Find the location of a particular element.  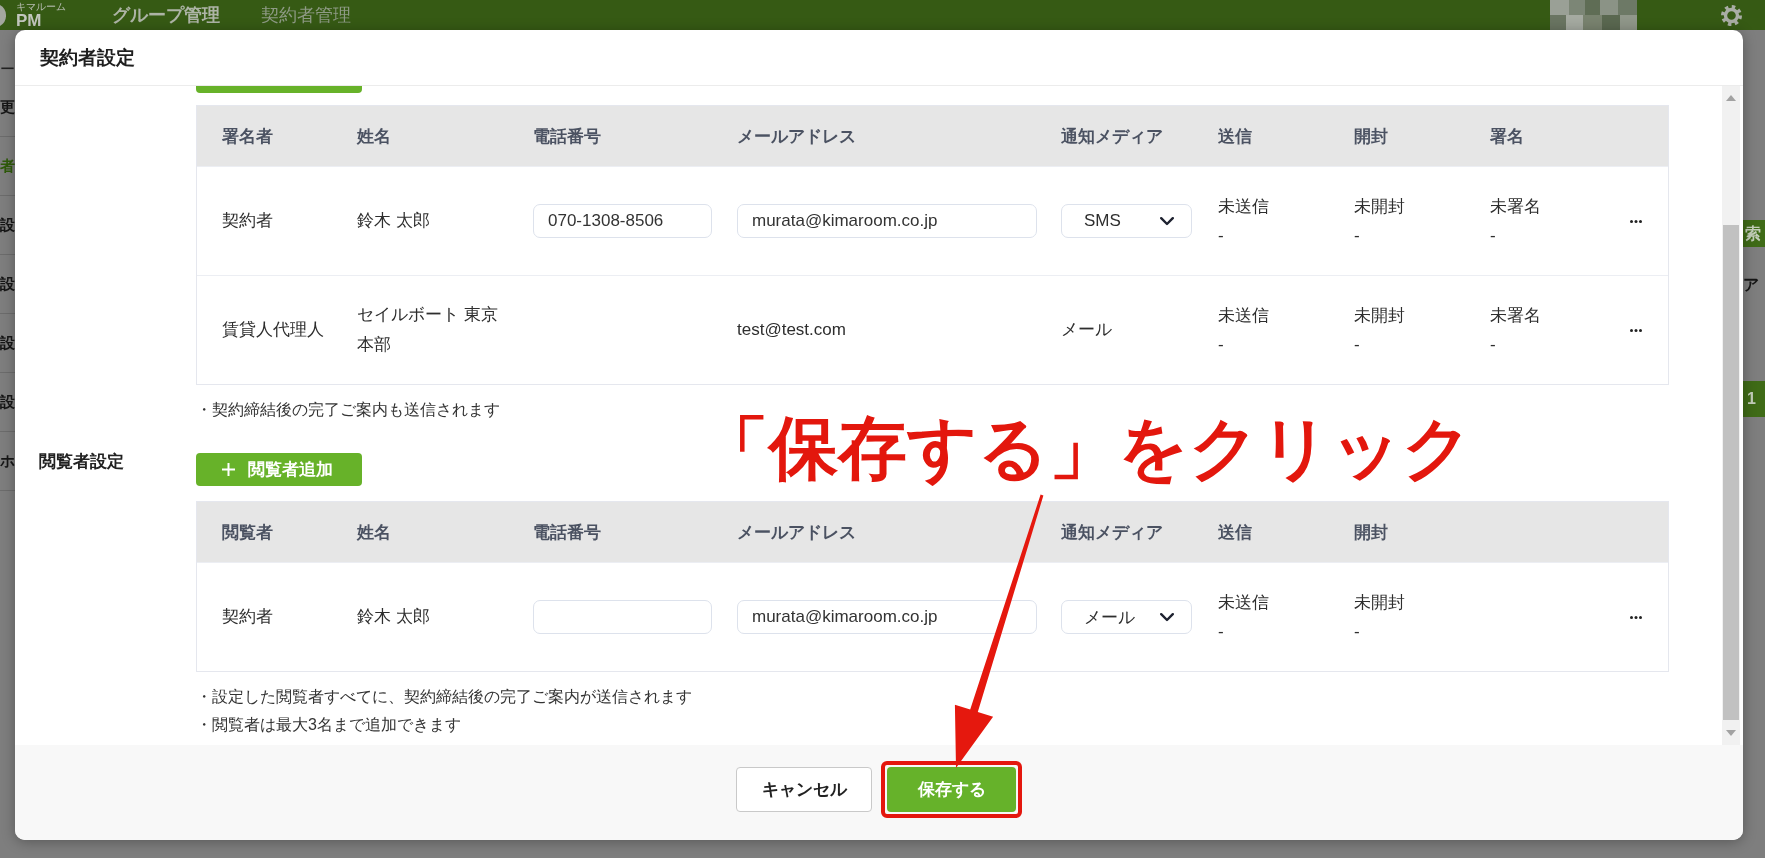

add-viewer-button: 閲覧者追加 is located at coordinates (279, 469).